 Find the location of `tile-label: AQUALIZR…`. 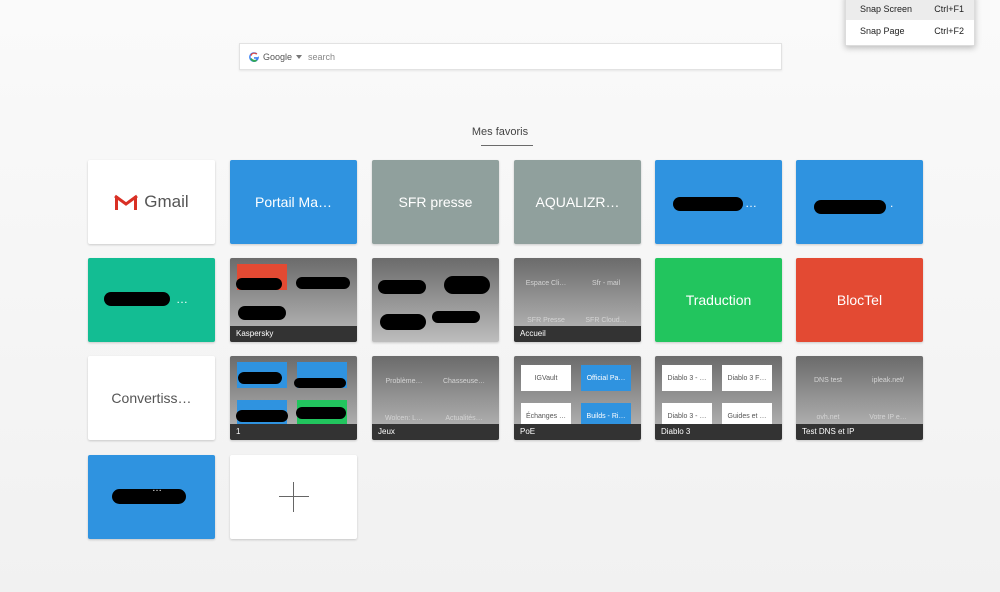

tile-label: AQUALIZR… is located at coordinates (577, 202).